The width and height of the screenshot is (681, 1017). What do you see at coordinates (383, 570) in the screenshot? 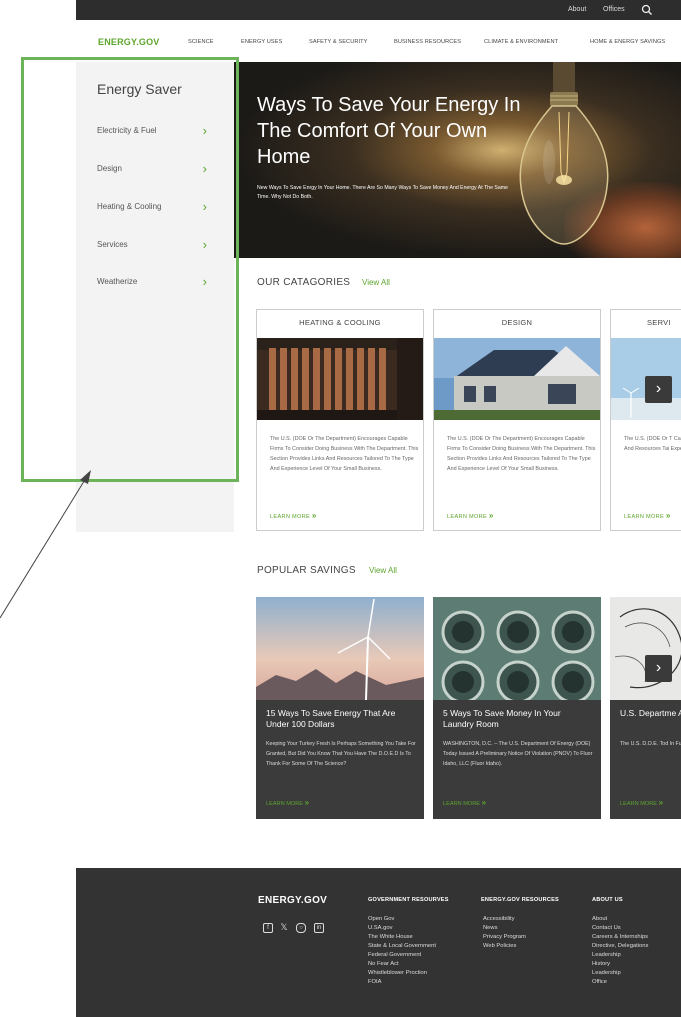
I see `popular-view-all-link: View All` at bounding box center [383, 570].